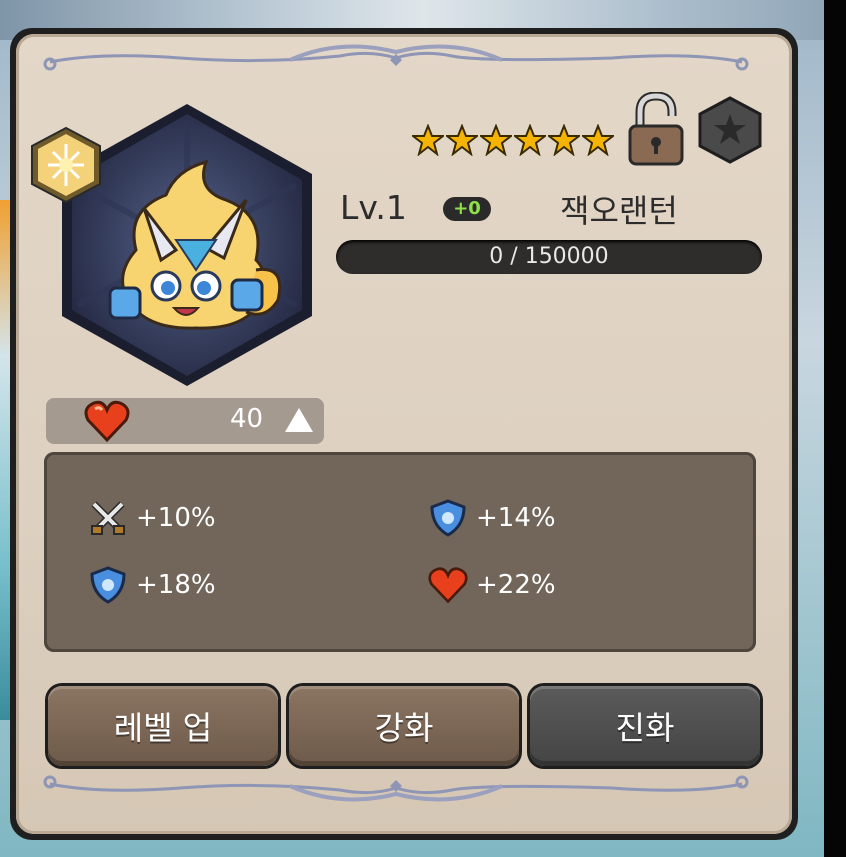 The width and height of the screenshot is (846, 857). I want to click on triangle-up-icon, so click(299, 420).